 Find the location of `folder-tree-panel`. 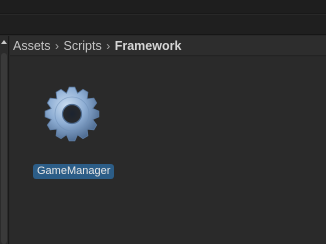

folder-tree-panel is located at coordinates (4, 140).